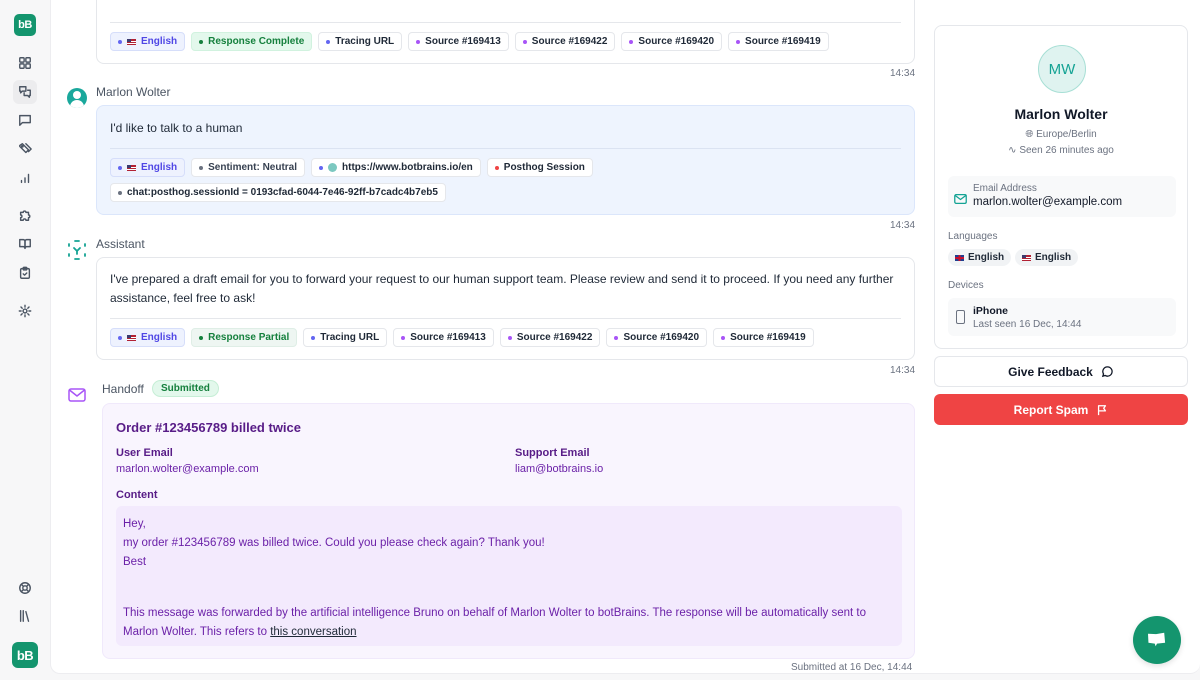 Image resolution: width=1200 pixels, height=680 pixels. Describe the element at coordinates (313, 632) in the screenshot. I see `conversation-link: this conversation` at that location.